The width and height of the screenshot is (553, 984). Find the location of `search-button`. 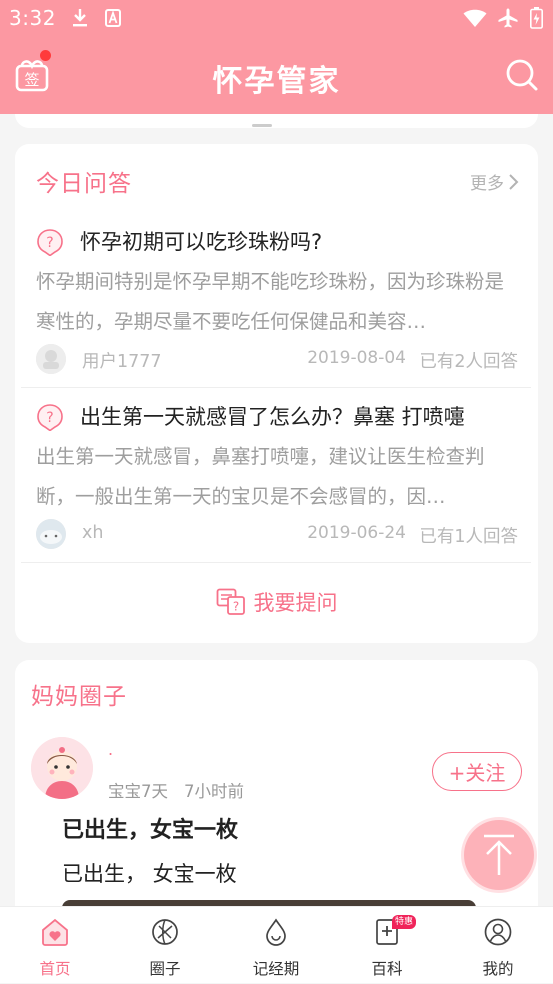

search-button is located at coordinates (522, 75).